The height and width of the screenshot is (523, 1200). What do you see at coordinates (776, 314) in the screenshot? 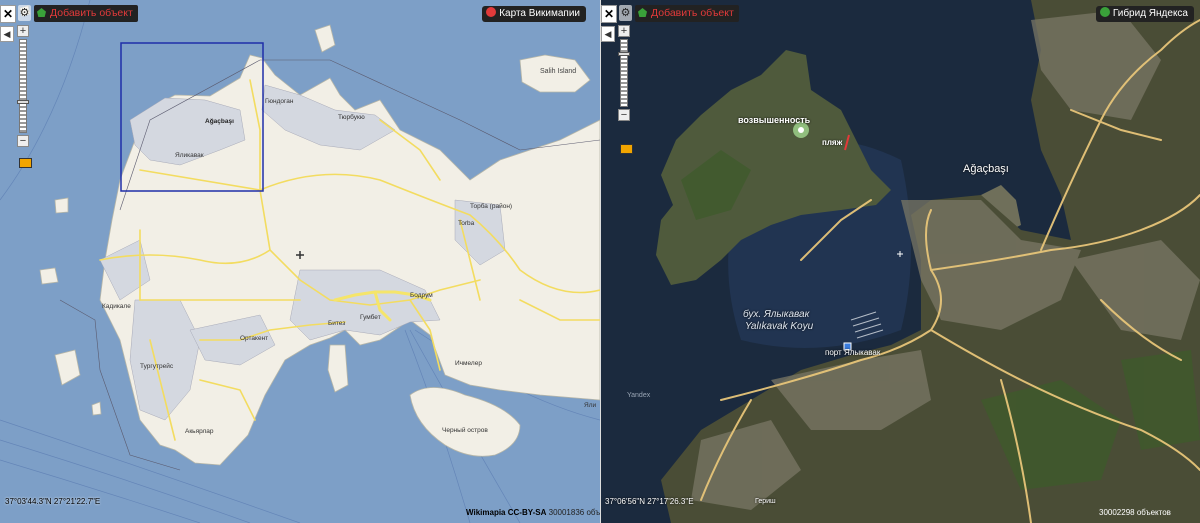
I see `label-bay-ru: бух. Ялыкавак` at bounding box center [776, 314].